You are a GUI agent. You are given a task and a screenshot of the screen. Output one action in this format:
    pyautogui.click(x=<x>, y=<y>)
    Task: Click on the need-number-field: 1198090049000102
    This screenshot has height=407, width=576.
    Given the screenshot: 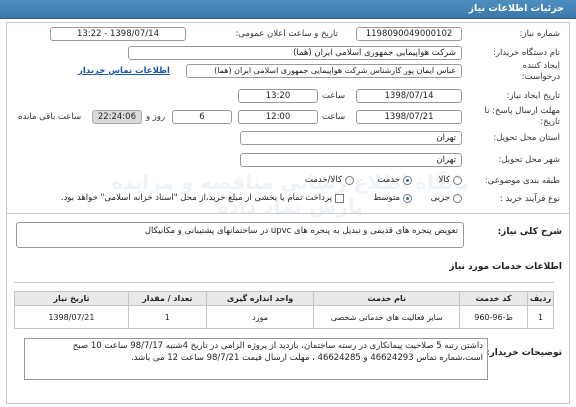 What is the action you would take?
    pyautogui.click(x=409, y=34)
    